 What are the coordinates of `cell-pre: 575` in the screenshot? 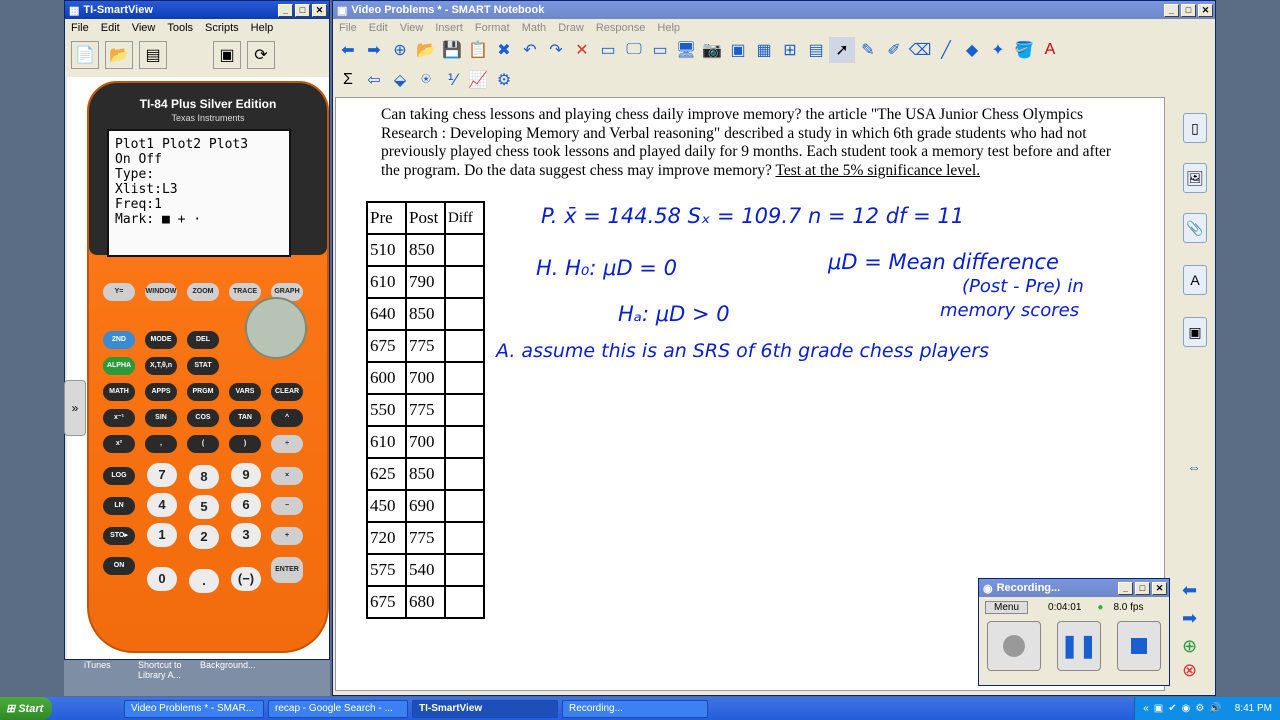 It's located at (386, 570).